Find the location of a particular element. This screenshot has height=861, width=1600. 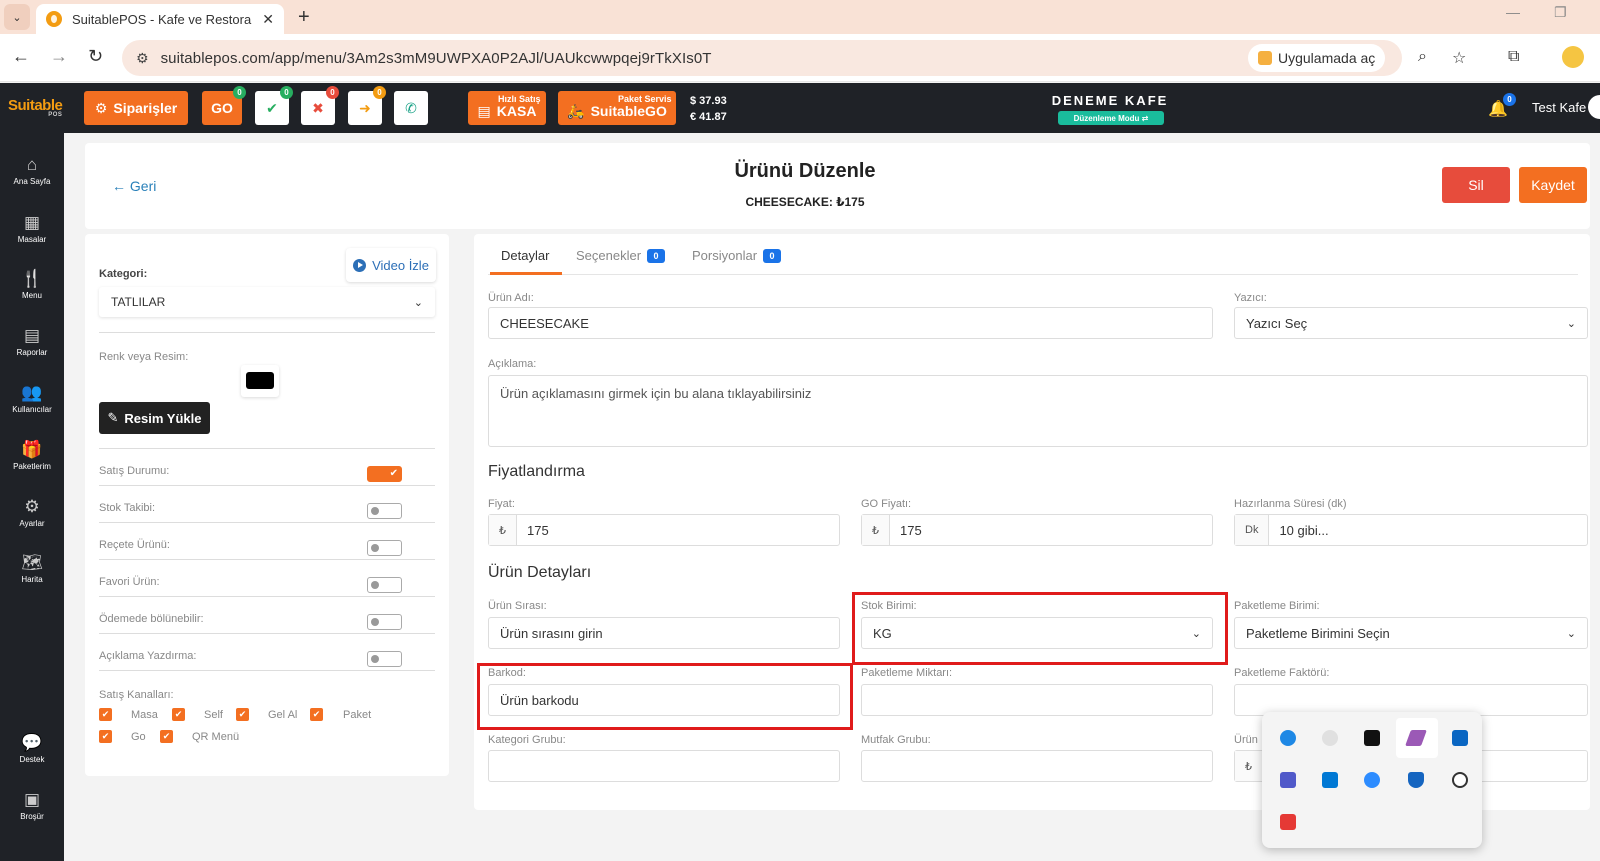

accept-badge: 0 is located at coordinates (286, 92).